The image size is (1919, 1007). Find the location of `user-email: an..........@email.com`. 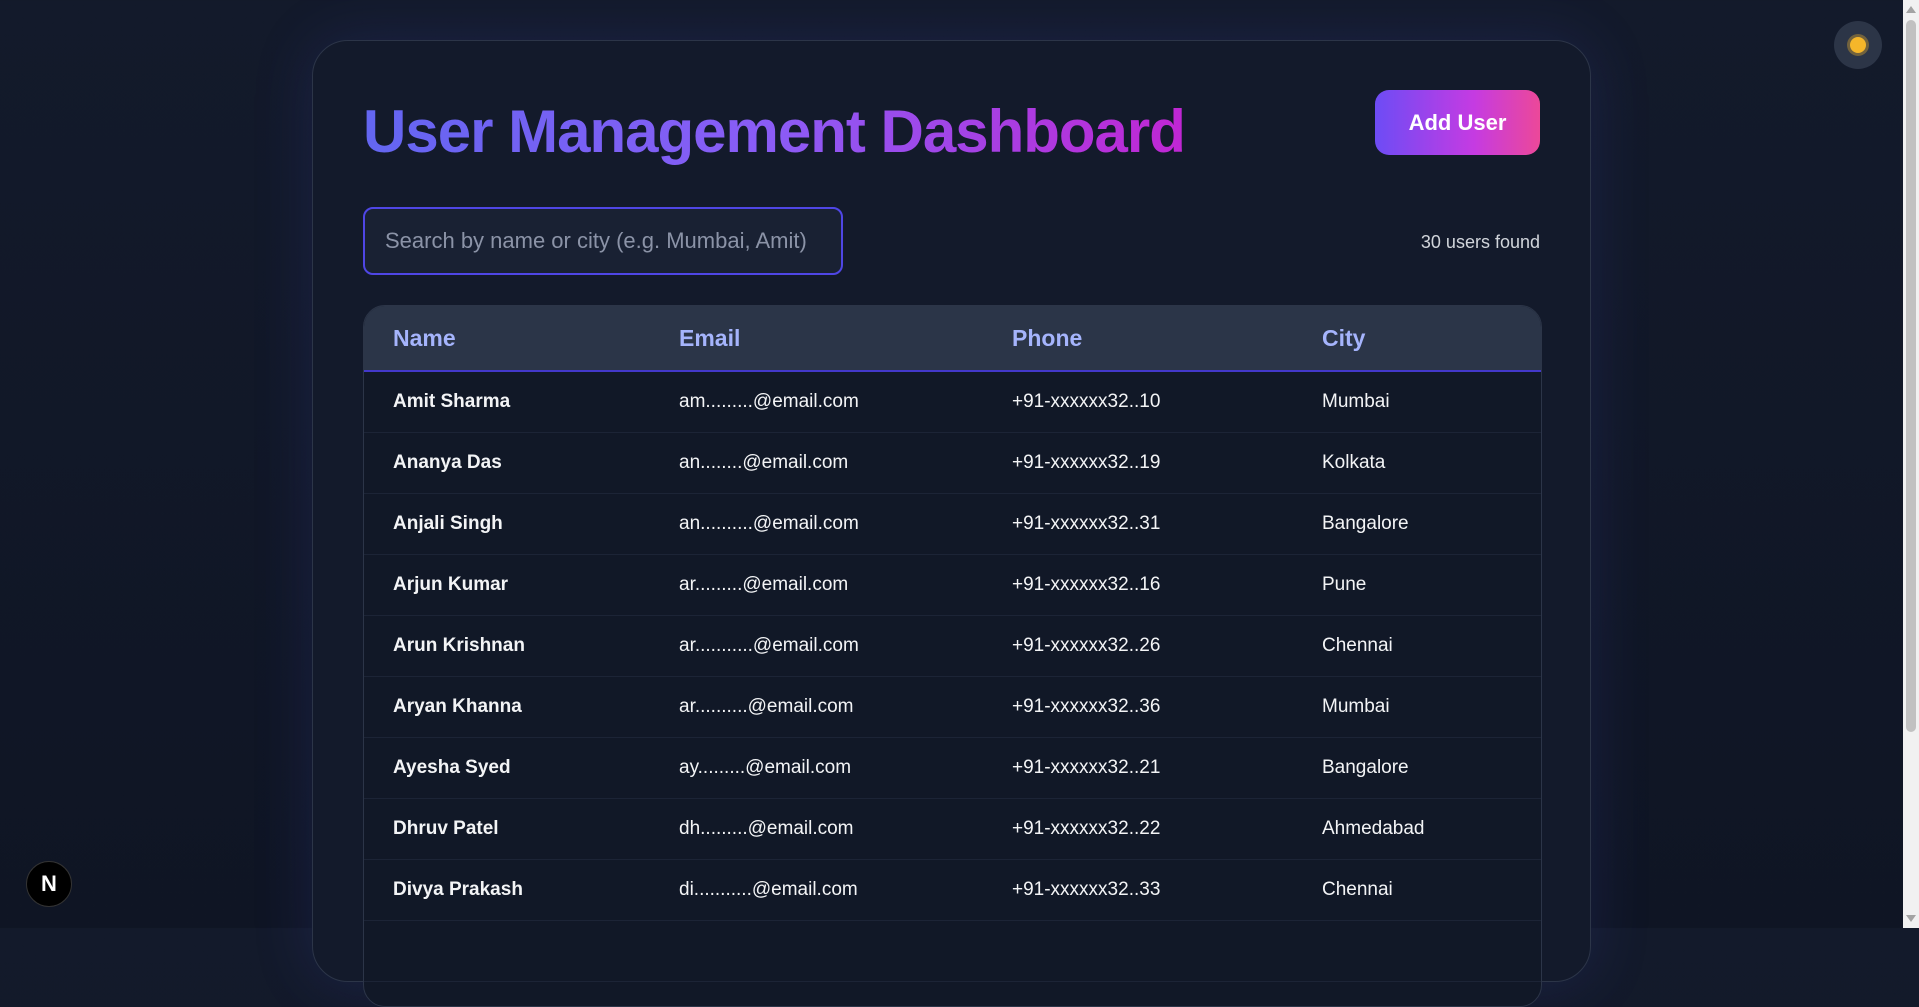

user-email: an..........@email.com is located at coordinates (769, 523).